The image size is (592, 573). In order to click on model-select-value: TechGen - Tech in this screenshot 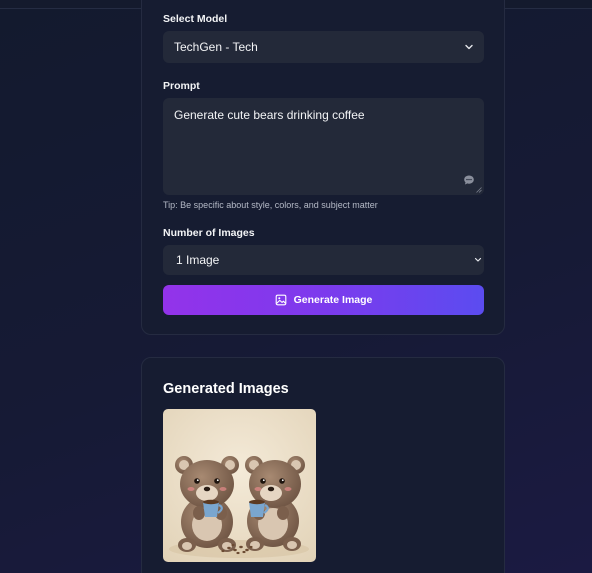, I will do `click(216, 47)`.